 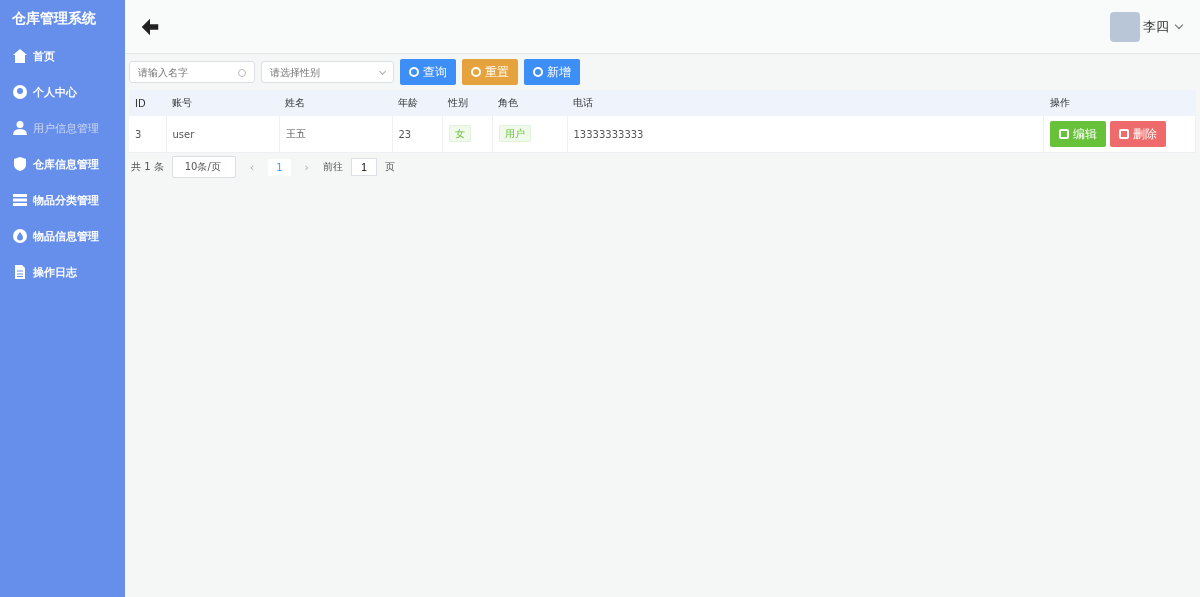 What do you see at coordinates (417, 103) in the screenshot?
I see `column-header: 年龄` at bounding box center [417, 103].